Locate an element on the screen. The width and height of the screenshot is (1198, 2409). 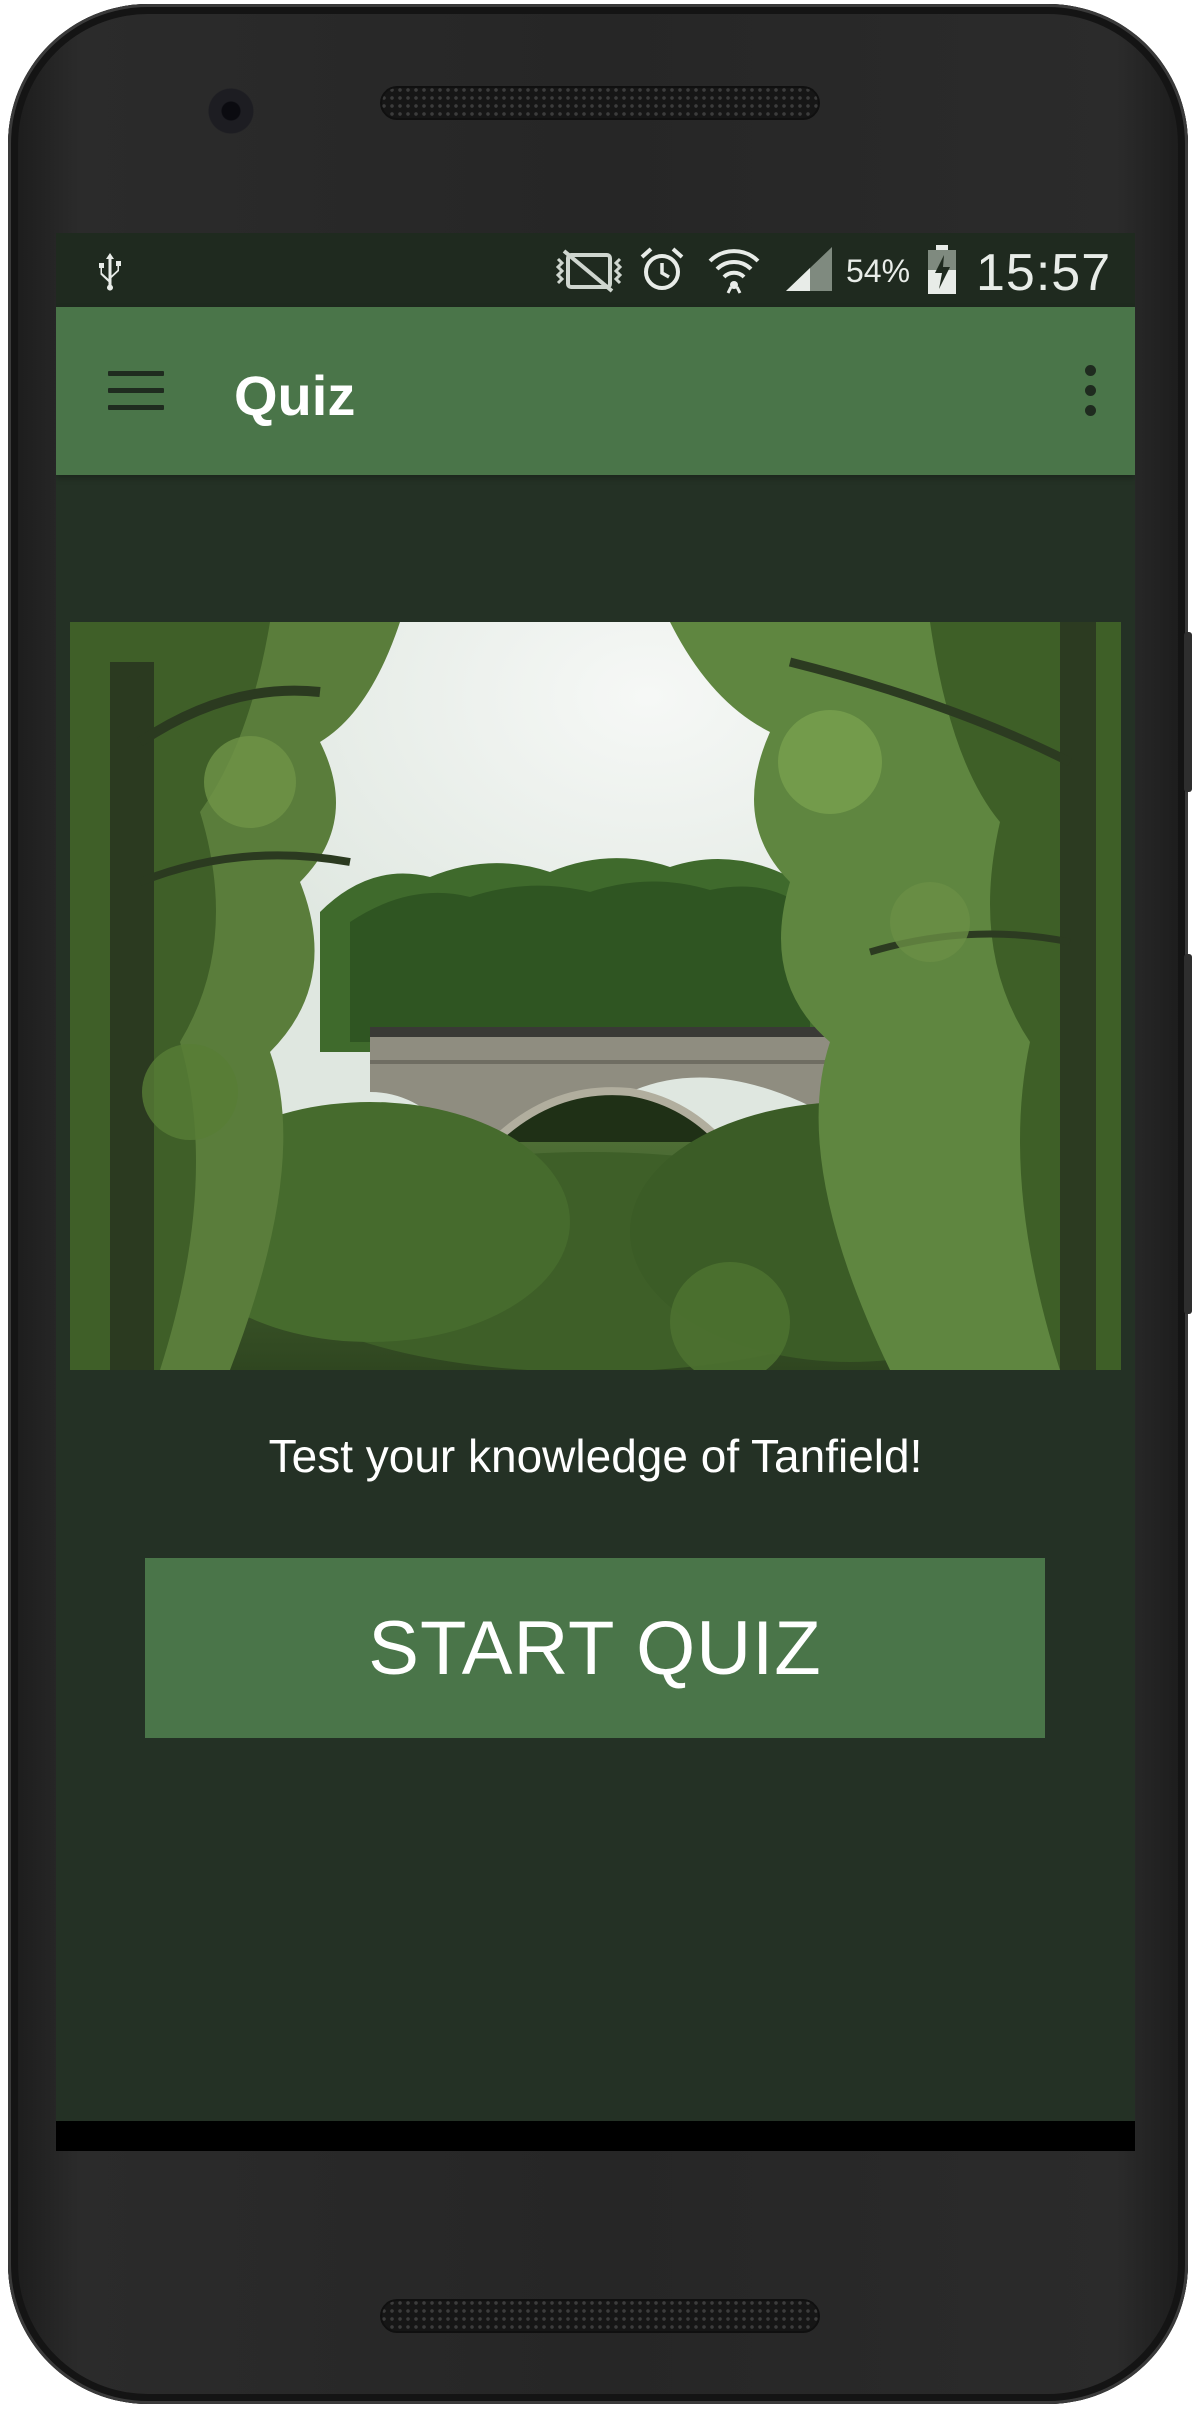
volume-button is located at coordinates (1188, 1134).